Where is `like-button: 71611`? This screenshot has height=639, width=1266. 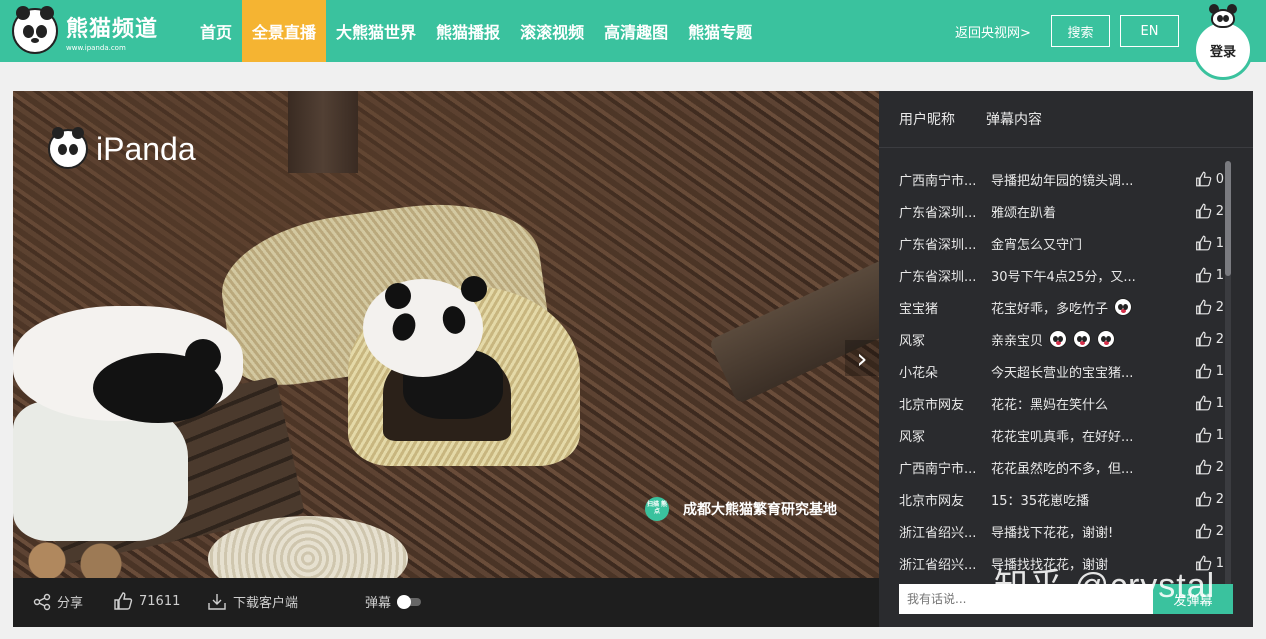 like-button: 71611 is located at coordinates (146, 601).